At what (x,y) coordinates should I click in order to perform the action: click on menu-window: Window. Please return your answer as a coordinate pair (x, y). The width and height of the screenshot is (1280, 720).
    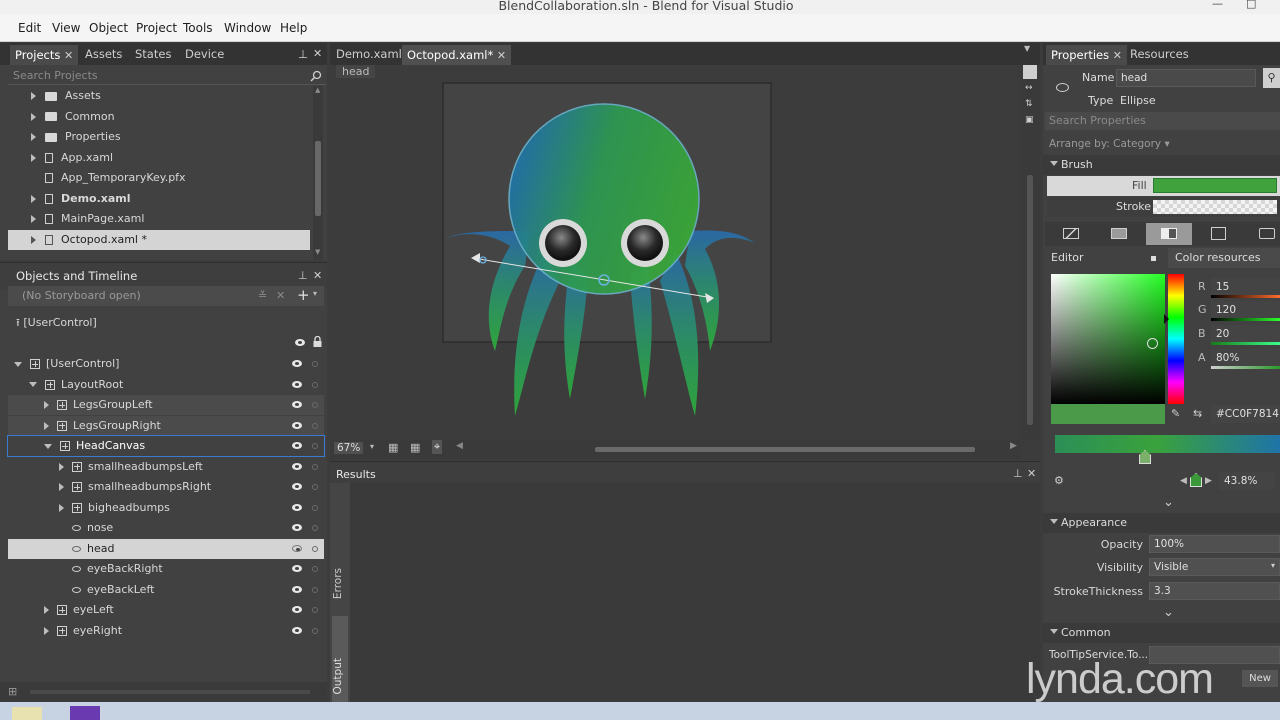
    Looking at the image, I should click on (247, 28).